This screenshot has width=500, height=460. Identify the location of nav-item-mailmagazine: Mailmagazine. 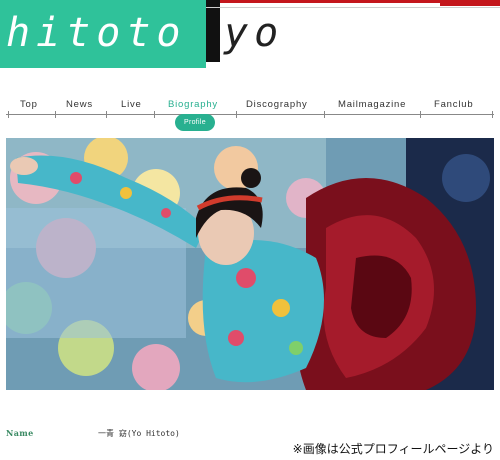
(372, 104).